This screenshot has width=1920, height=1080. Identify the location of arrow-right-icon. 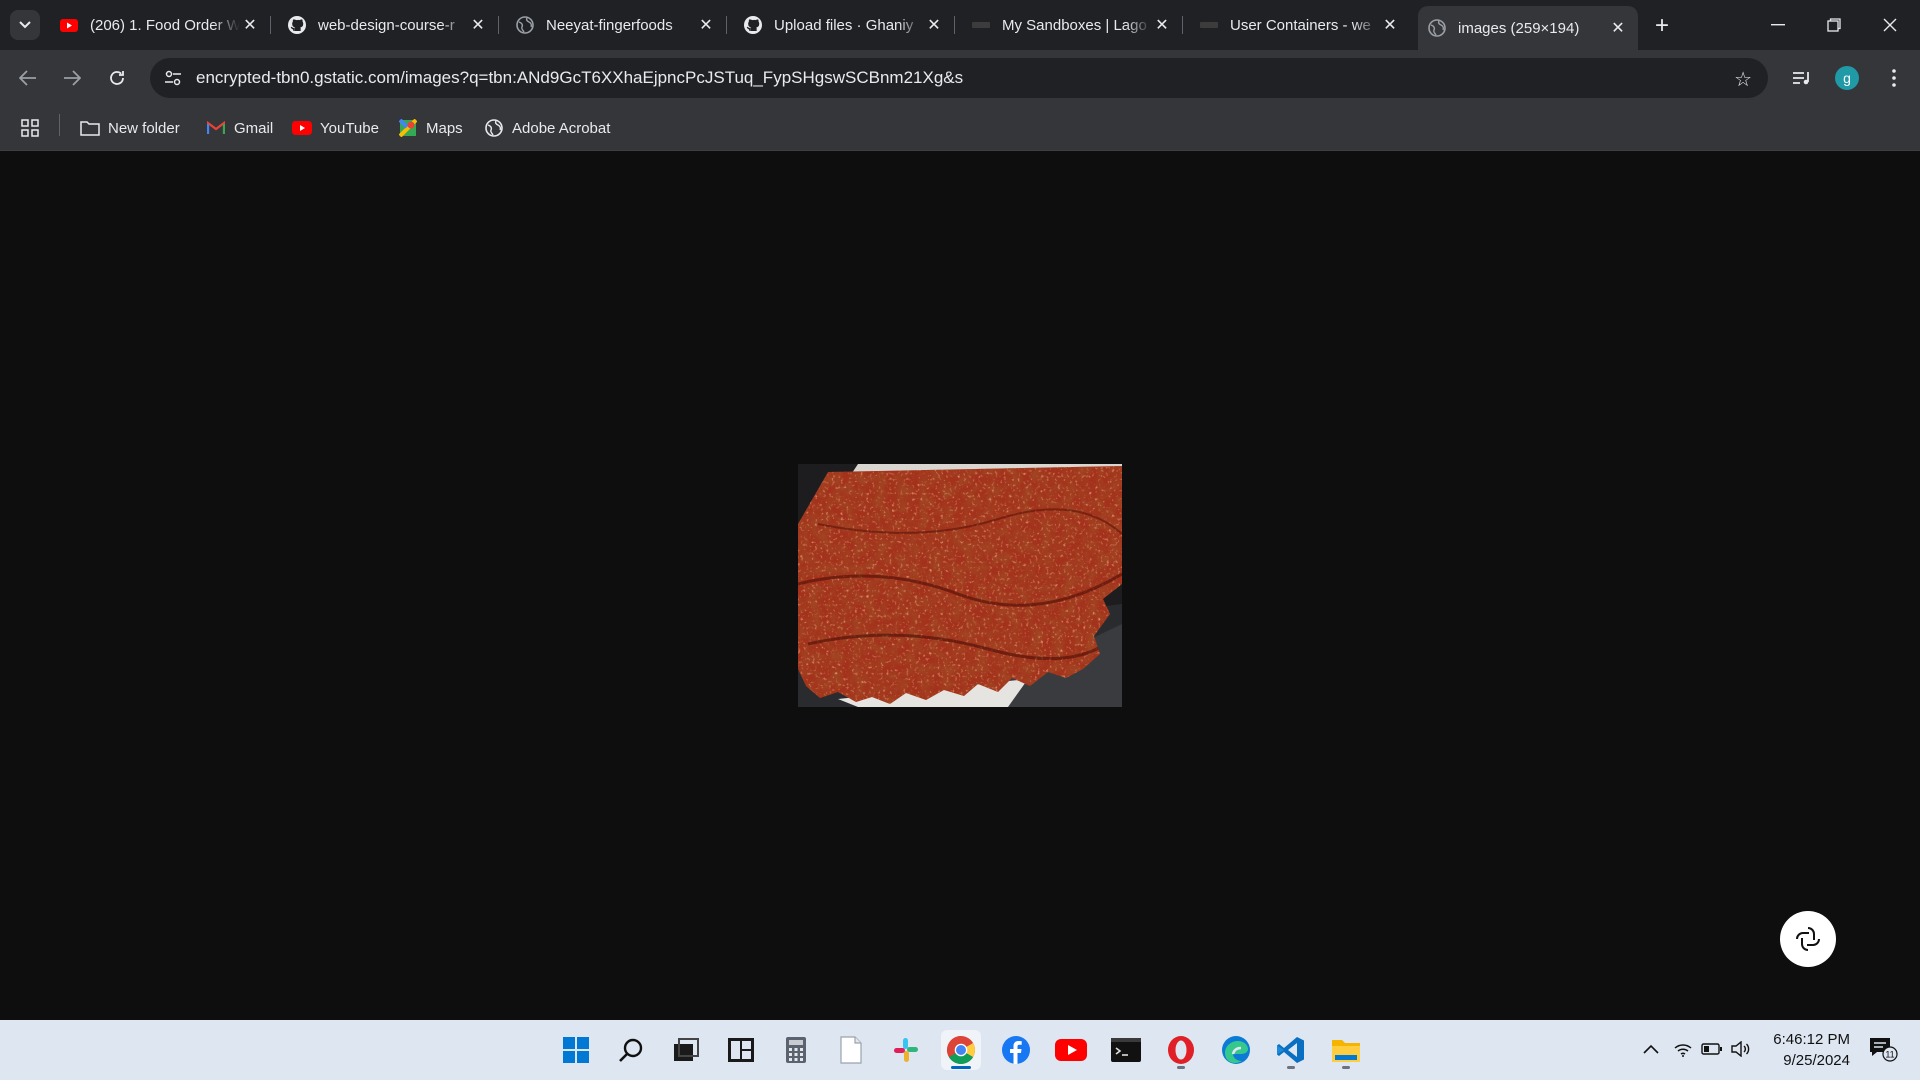
(72, 78).